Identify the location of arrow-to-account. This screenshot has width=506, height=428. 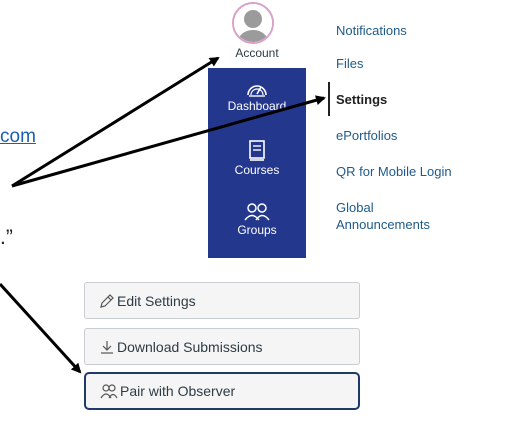
(115, 122).